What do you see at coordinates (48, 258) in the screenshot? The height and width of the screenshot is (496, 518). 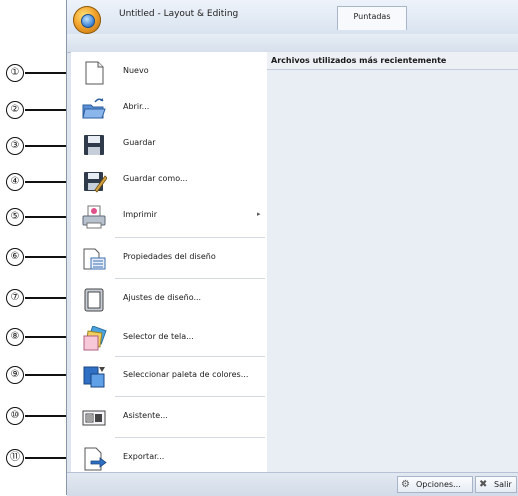 I see `callout-6: ⑥` at bounding box center [48, 258].